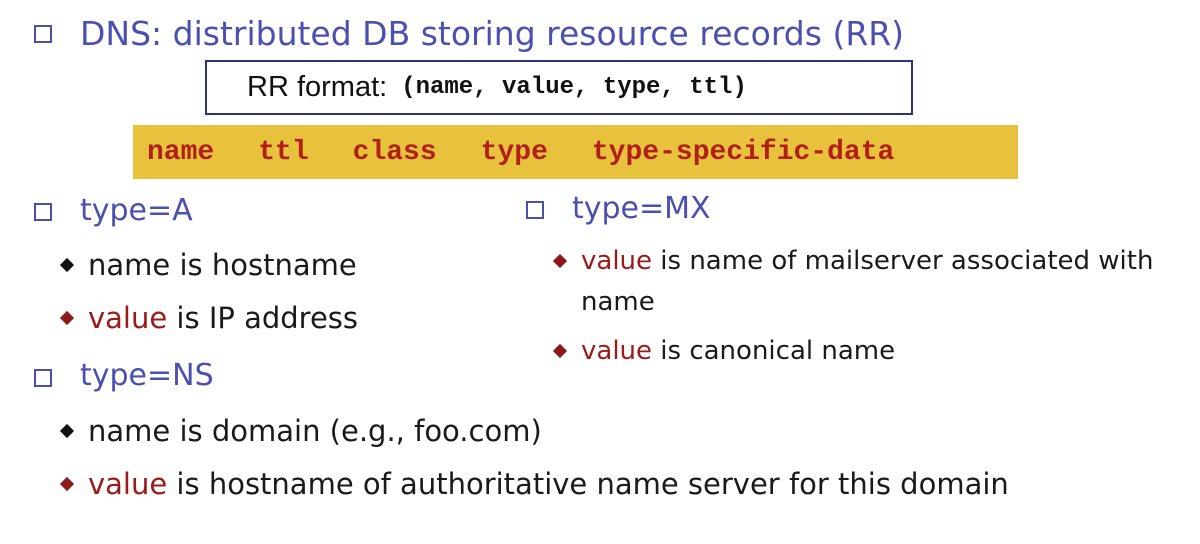  What do you see at coordinates (618, 302) in the screenshot?
I see `type-mx-bullet-1-continuation: name` at bounding box center [618, 302].